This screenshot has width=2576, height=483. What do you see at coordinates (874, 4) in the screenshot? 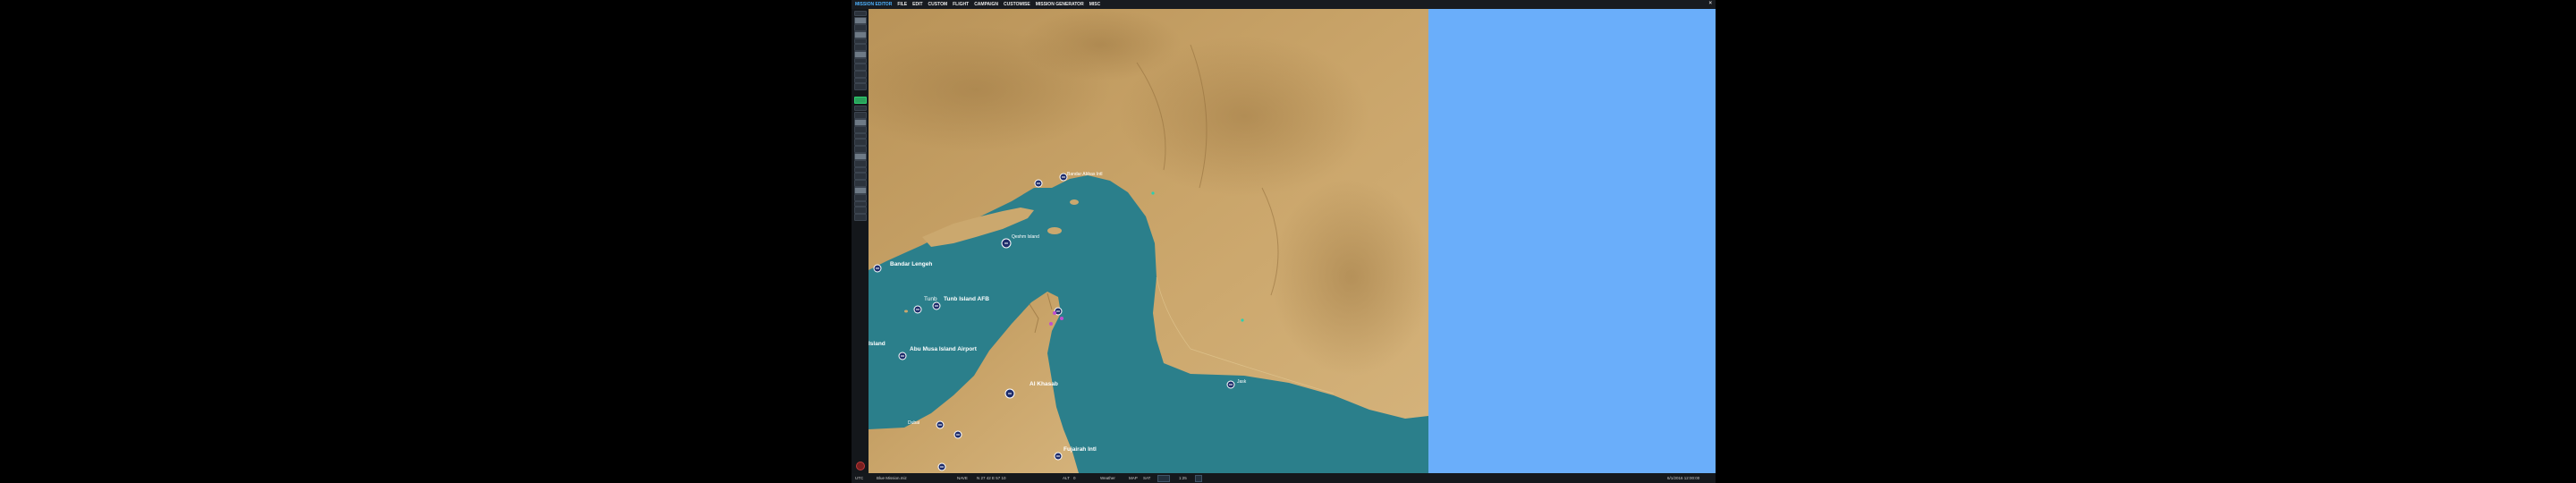
I see `app-title: MISSION EDITOR` at bounding box center [874, 4].